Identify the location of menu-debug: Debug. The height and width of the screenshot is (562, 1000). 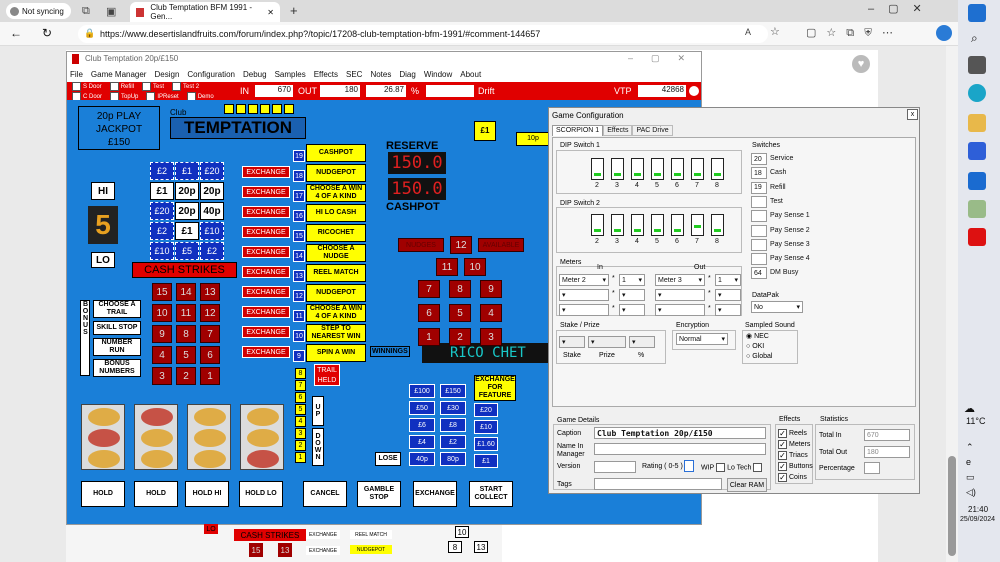
(255, 74).